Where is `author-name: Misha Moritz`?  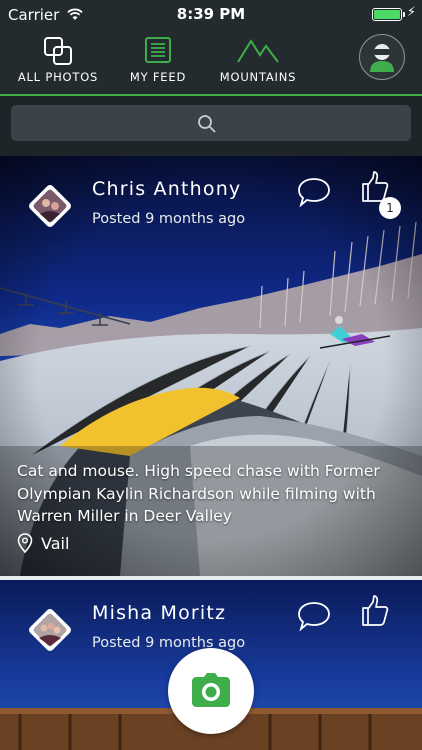
author-name: Misha Moritz is located at coordinates (159, 613).